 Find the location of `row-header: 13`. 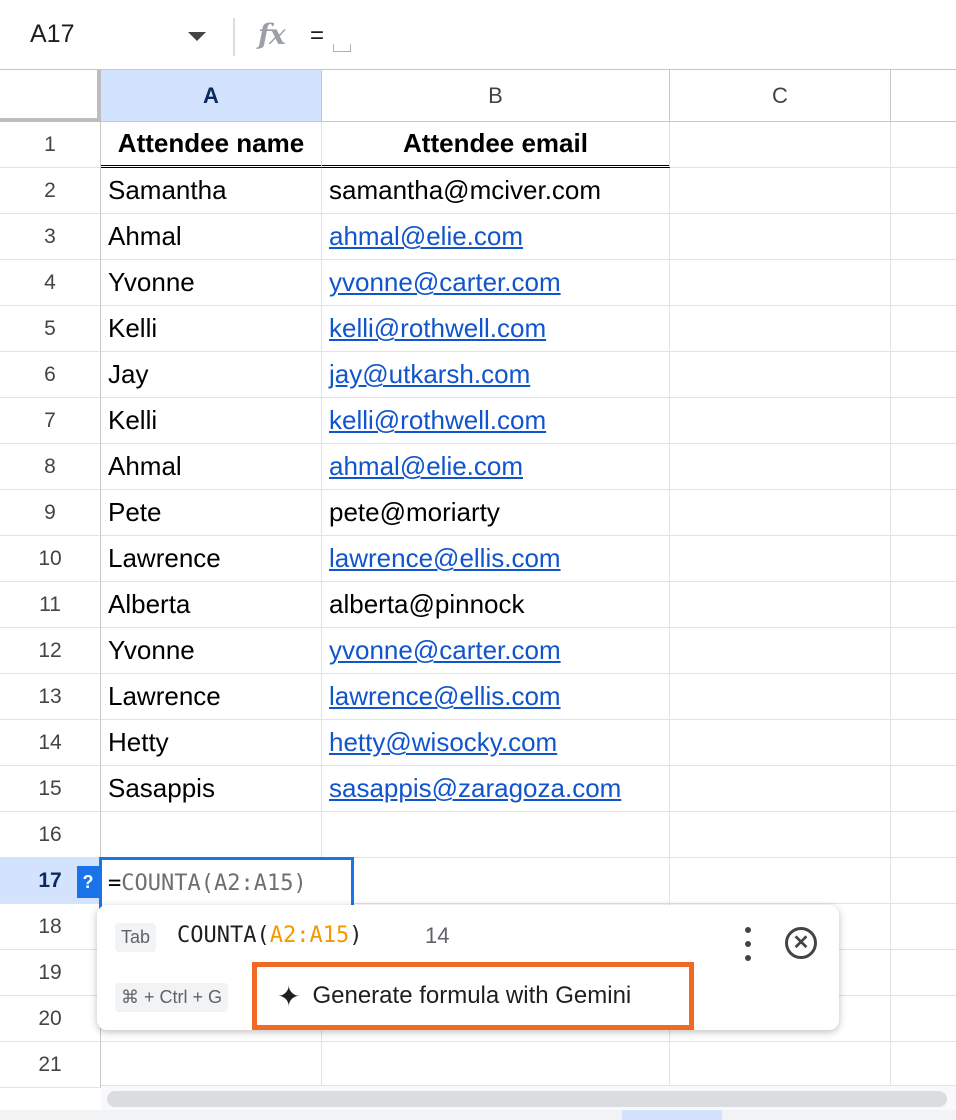

row-header: 13 is located at coordinates (50, 697).